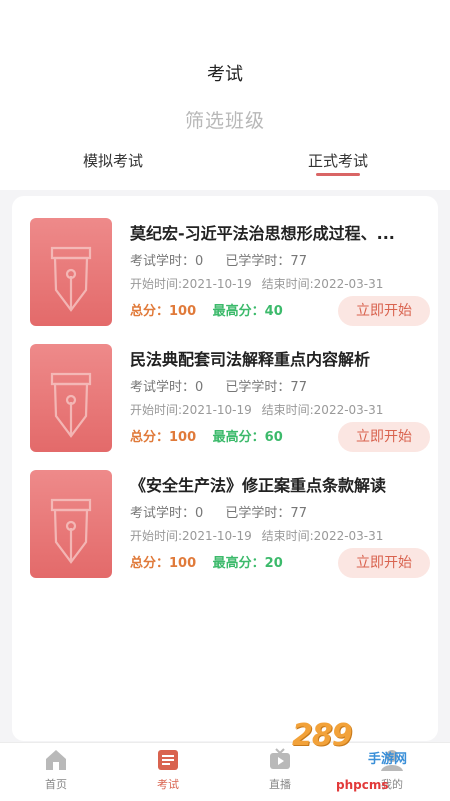  I want to click on bottom-nav: 首页 考试 直播 我的, so click(225, 771).